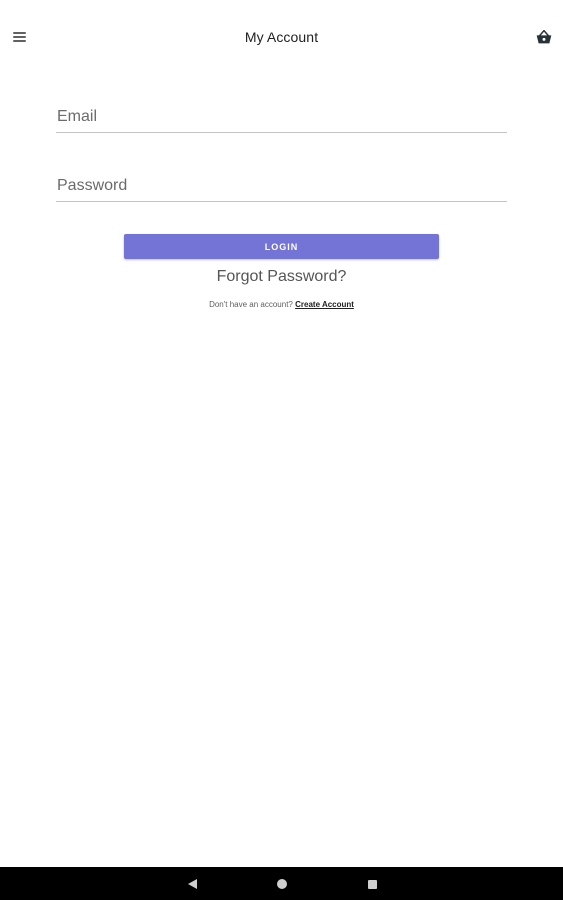 The image size is (563, 900). I want to click on email-input, so click(281, 117).